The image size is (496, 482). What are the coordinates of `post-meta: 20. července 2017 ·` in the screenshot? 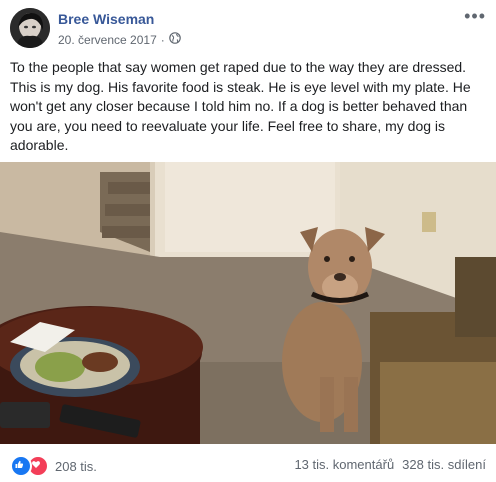 It's located at (119, 39).